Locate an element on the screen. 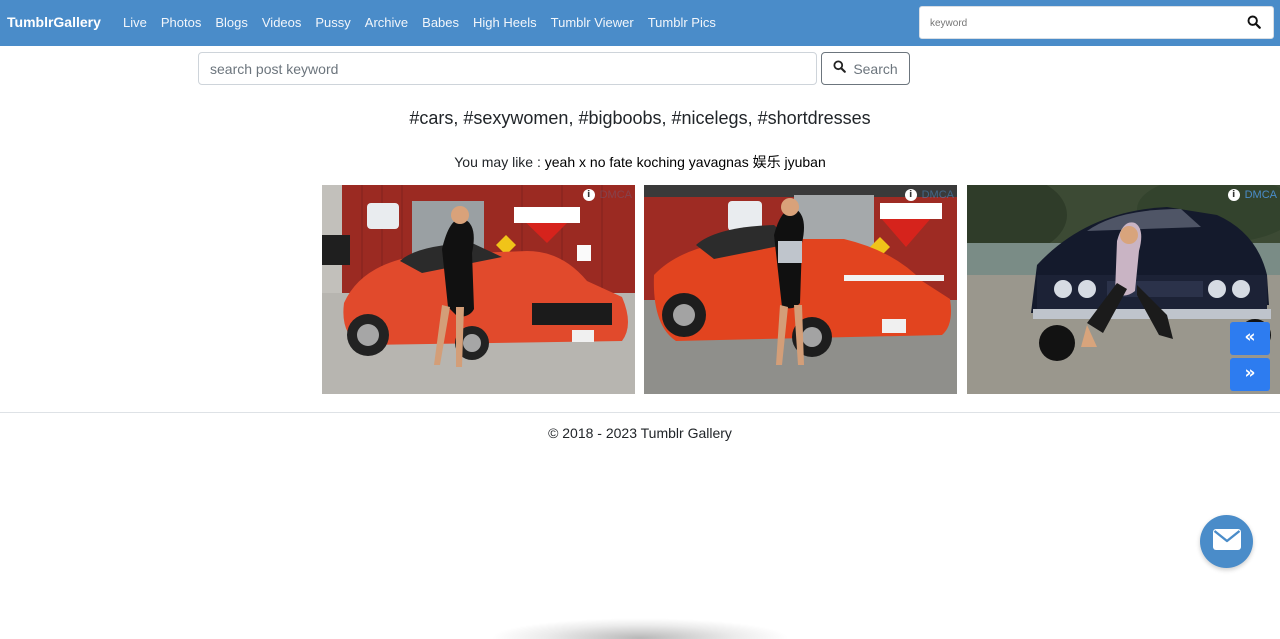  post-search-button-label: Search is located at coordinates (875, 68).